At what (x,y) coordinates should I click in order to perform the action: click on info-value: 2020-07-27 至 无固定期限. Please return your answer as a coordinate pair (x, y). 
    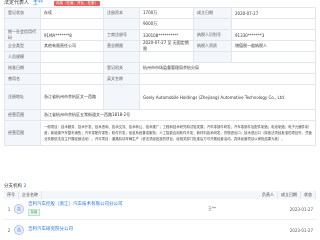
    Looking at the image, I should click on (167, 45).